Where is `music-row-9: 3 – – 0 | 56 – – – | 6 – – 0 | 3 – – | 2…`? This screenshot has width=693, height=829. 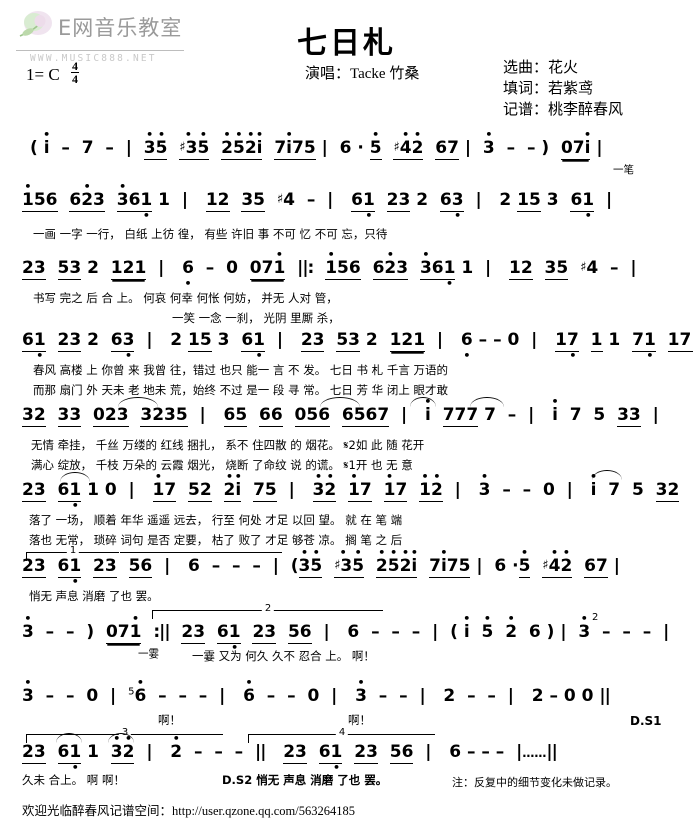
music-row-9: 3 – – 0 | 56 – – – | 6 – – 0 | 3 – – | 2… is located at coordinates (316, 696).